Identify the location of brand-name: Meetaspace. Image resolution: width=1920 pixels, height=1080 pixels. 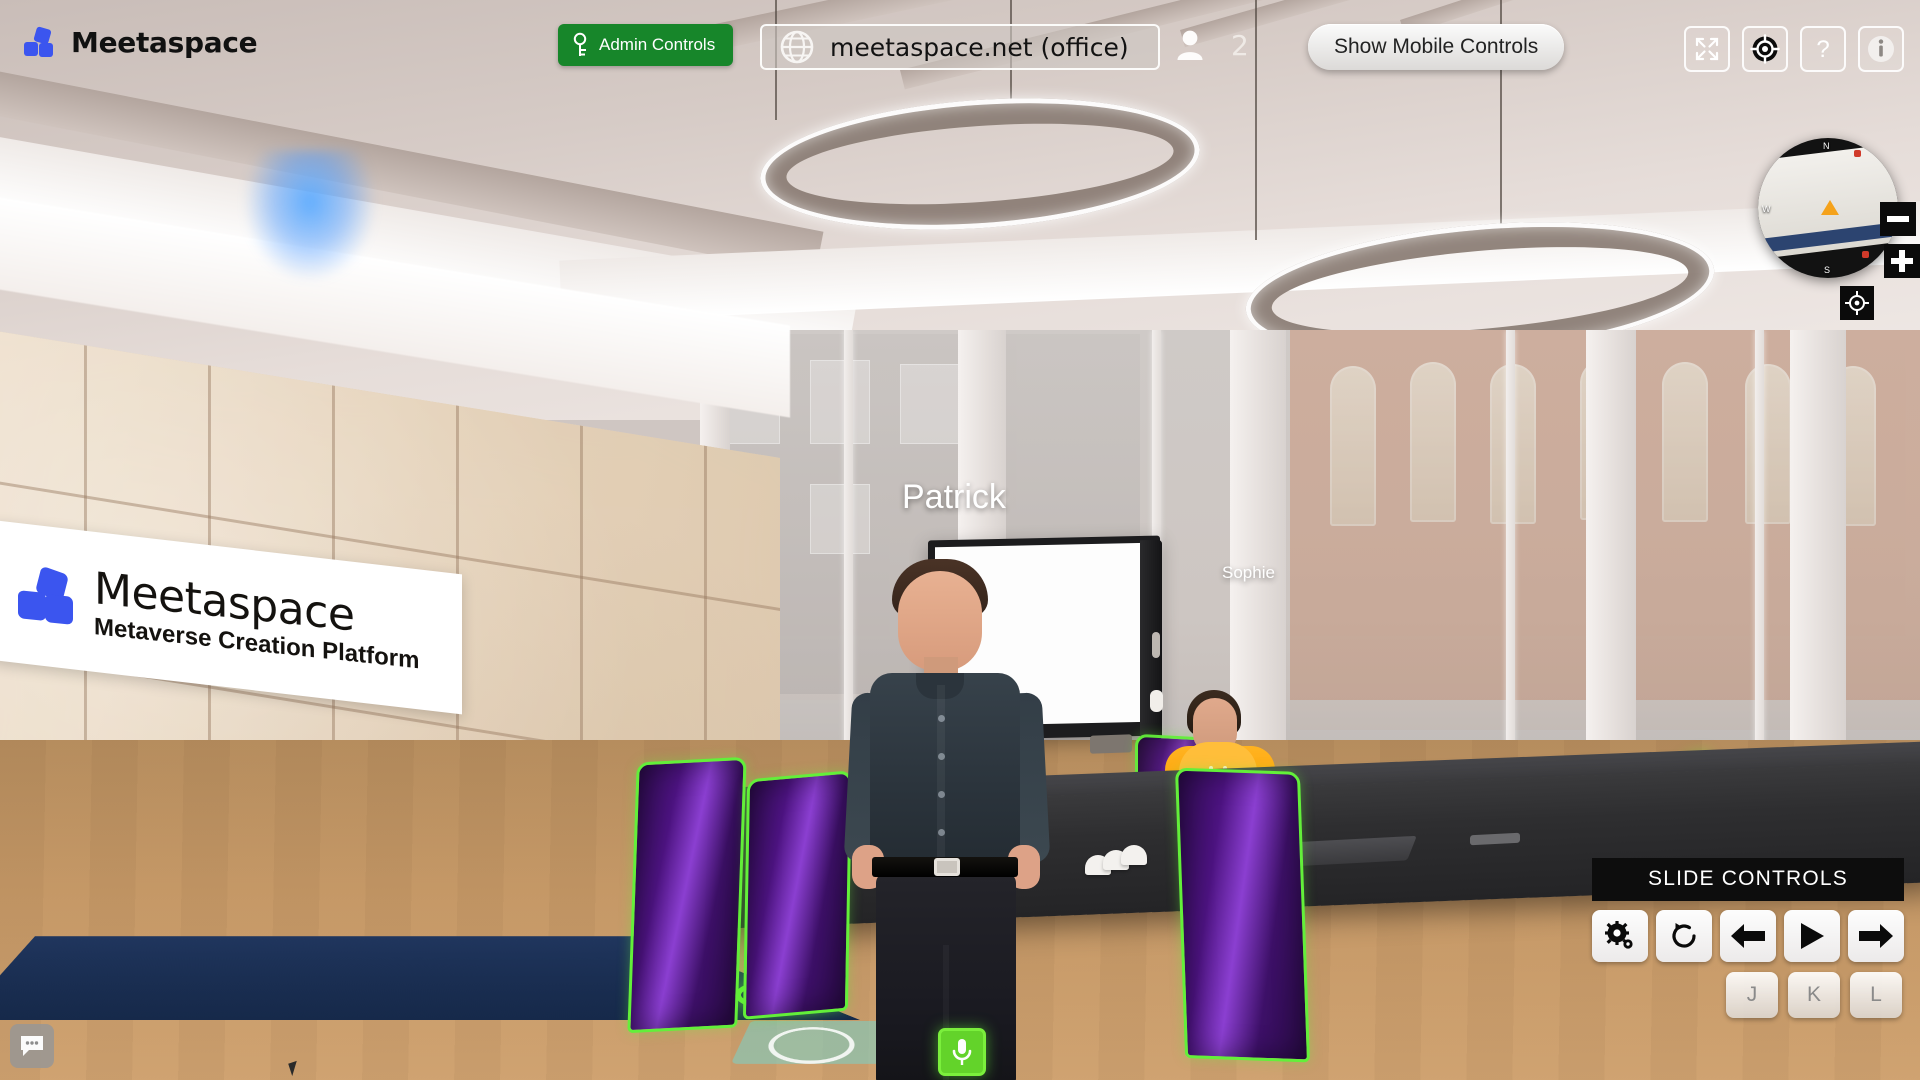
(164, 42).